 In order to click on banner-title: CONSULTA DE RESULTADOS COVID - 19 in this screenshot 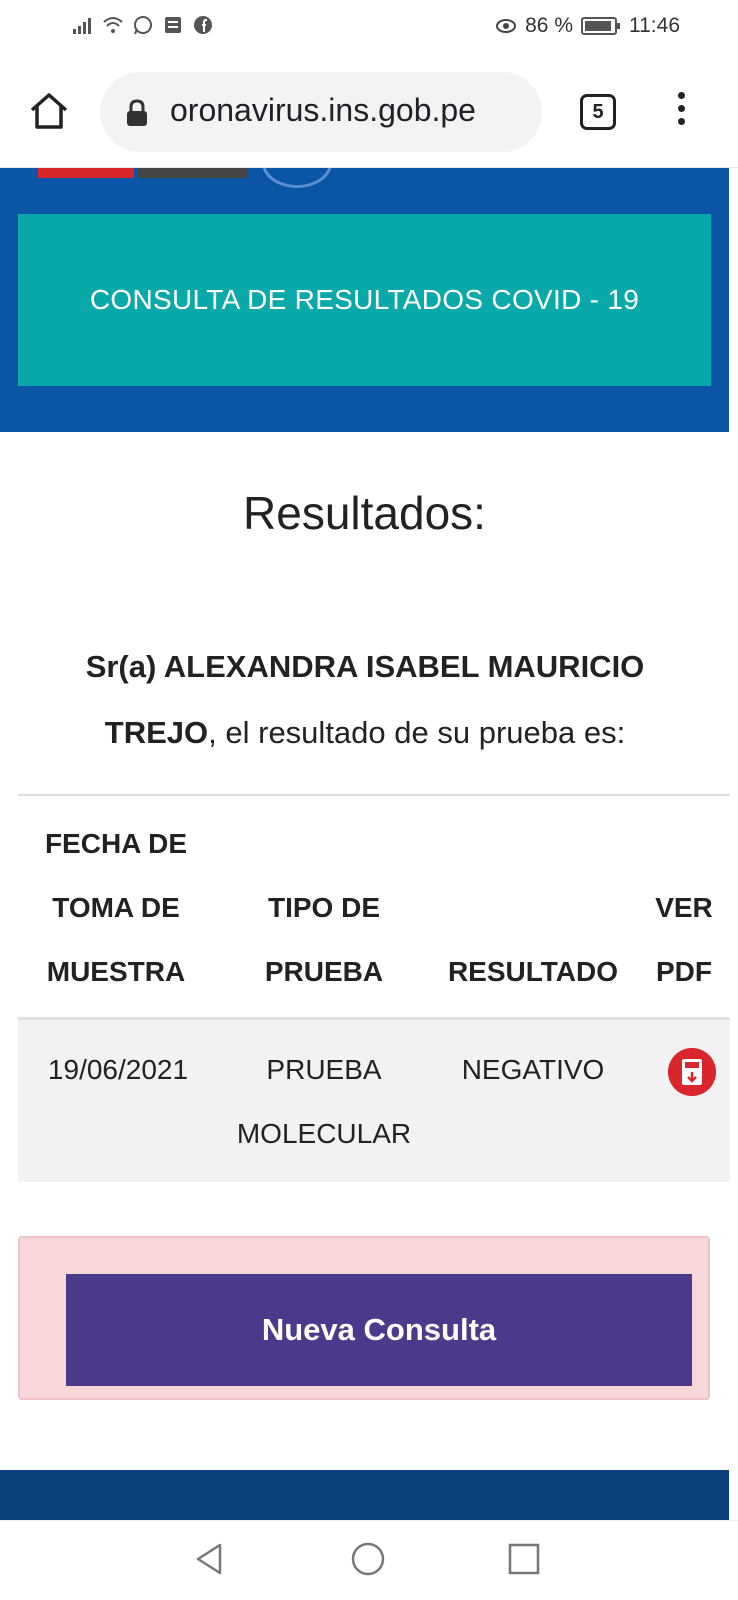, I will do `click(364, 299)`.